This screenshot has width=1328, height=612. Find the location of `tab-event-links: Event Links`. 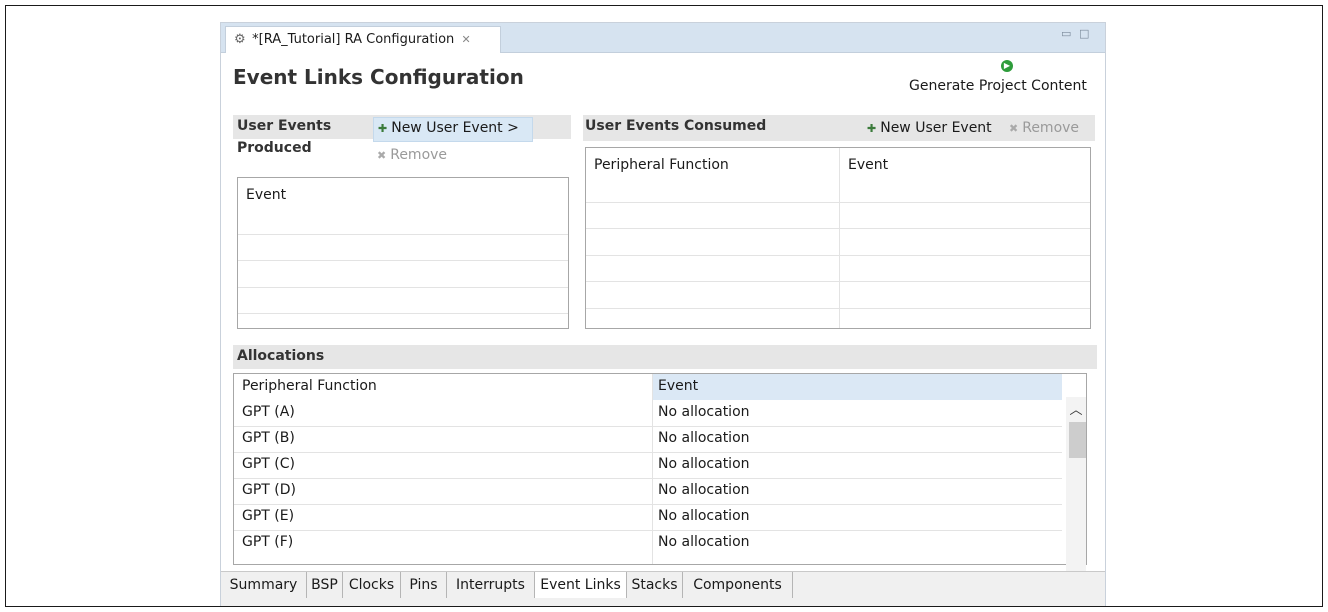

tab-event-links: Event Links is located at coordinates (581, 585).